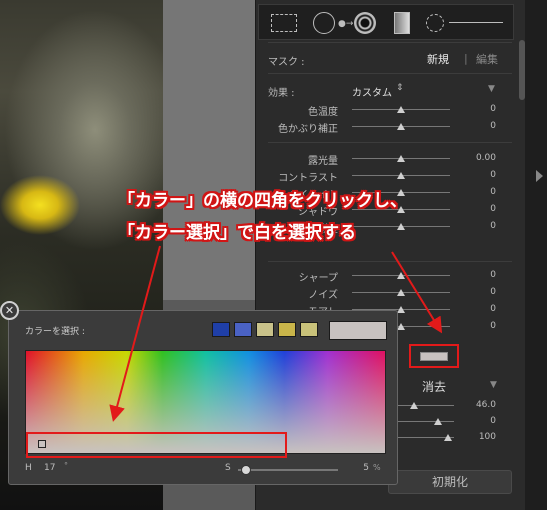  What do you see at coordinates (156, 445) in the screenshot?
I see `annotation-highlight-box` at bounding box center [156, 445].